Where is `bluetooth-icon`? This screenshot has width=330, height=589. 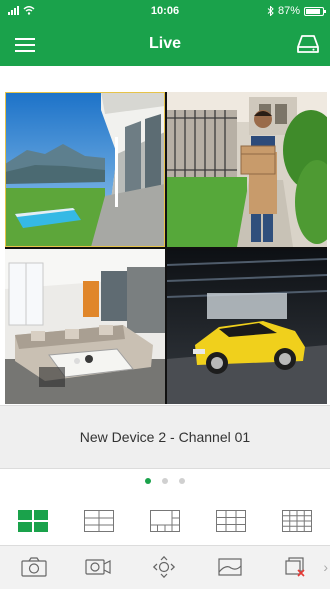
bluetooth-icon is located at coordinates (270, 11).